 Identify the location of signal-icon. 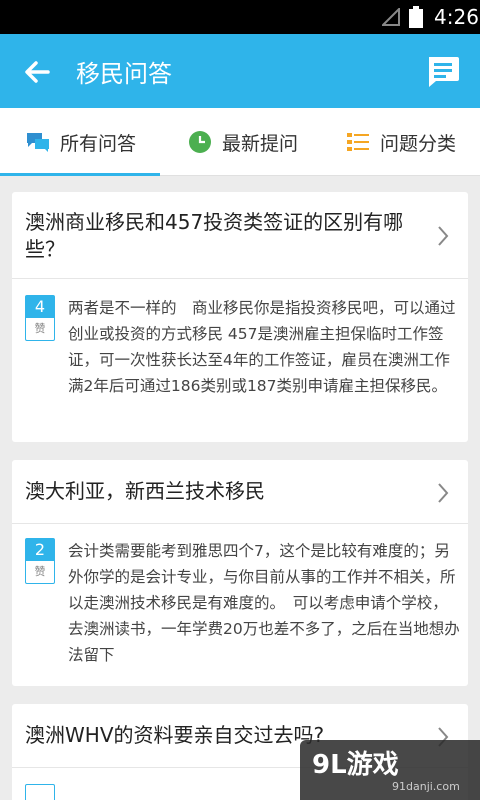
(391, 17).